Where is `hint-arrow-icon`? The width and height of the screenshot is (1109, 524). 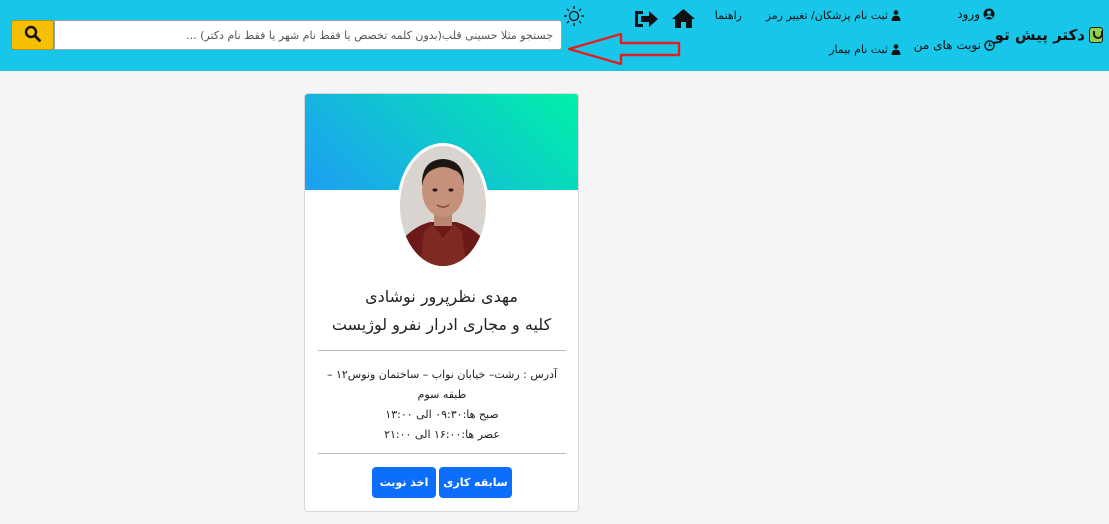 hint-arrow-icon is located at coordinates (624, 50).